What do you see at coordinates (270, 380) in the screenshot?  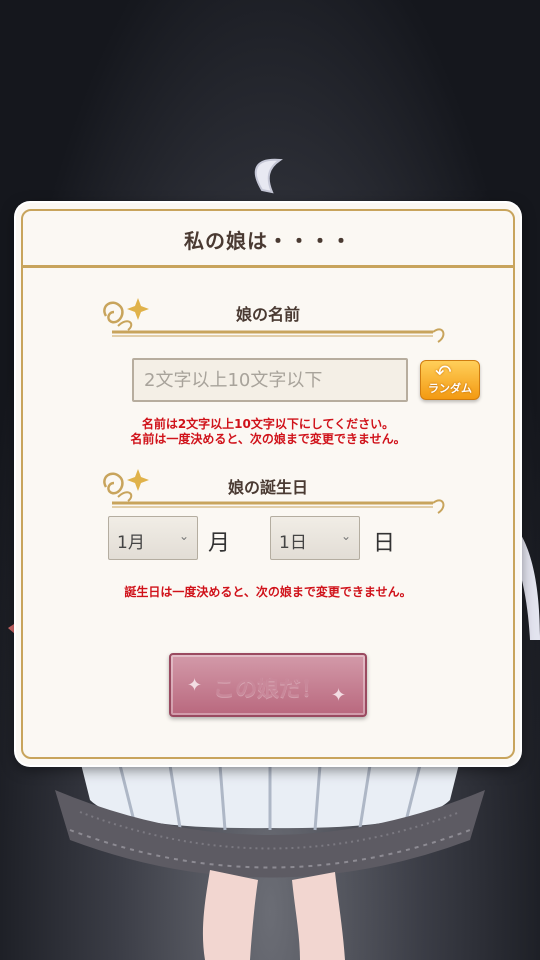 I see `name-input` at bounding box center [270, 380].